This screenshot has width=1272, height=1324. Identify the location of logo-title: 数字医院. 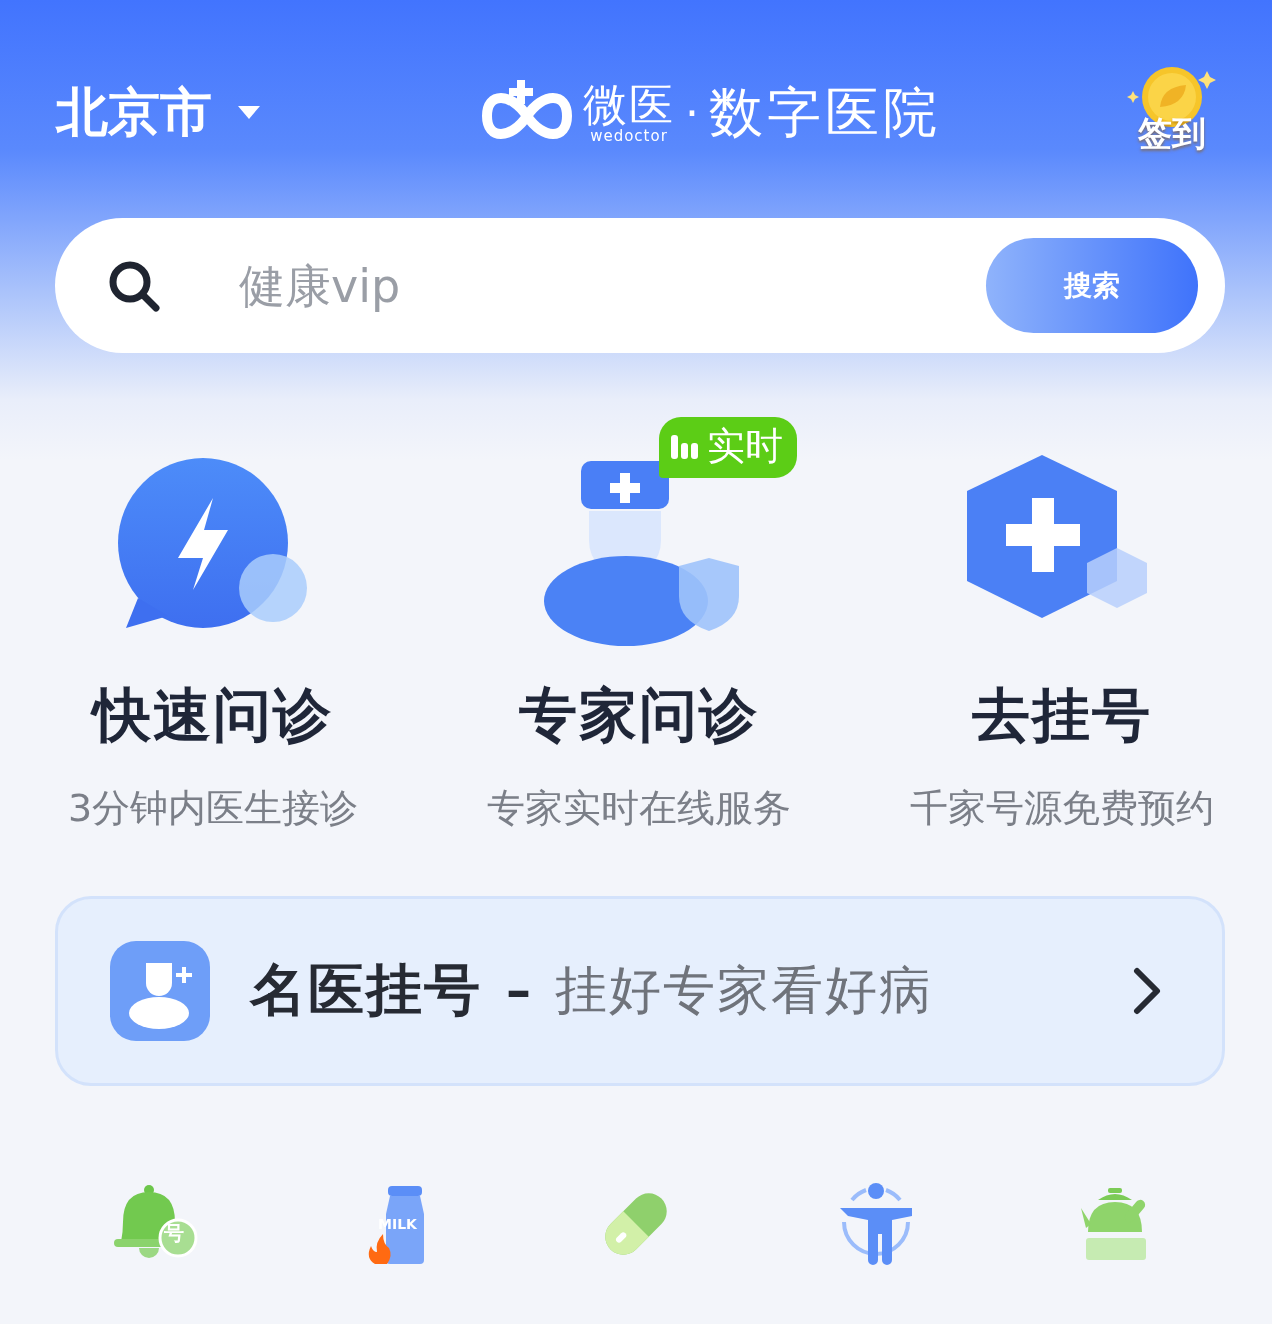
(825, 112).